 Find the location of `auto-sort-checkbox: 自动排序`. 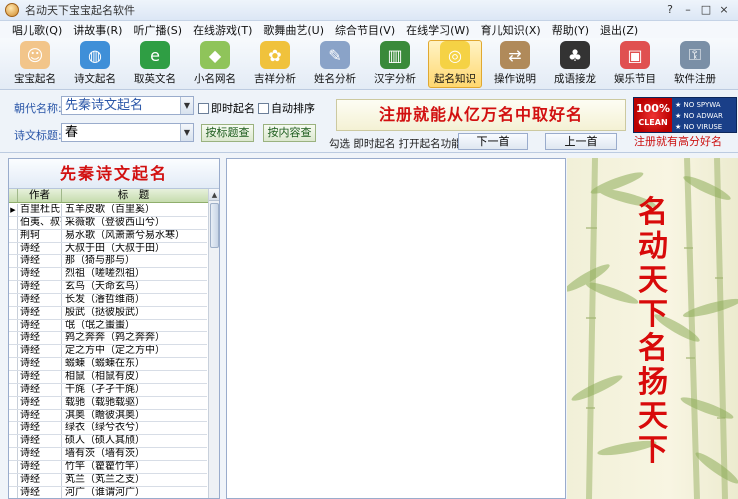

auto-sort-checkbox: 自动排序 is located at coordinates (286, 108).